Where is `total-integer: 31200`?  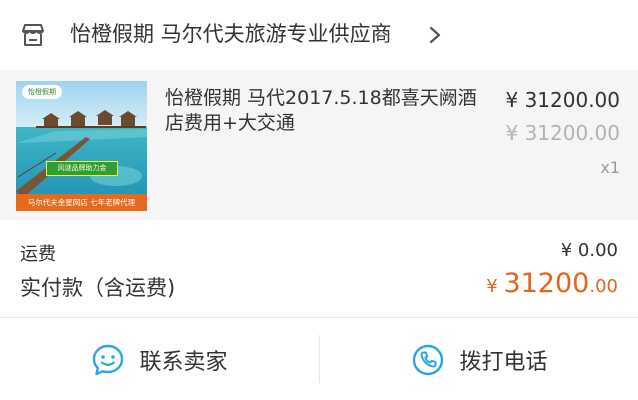
total-integer: 31200 is located at coordinates (546, 283).